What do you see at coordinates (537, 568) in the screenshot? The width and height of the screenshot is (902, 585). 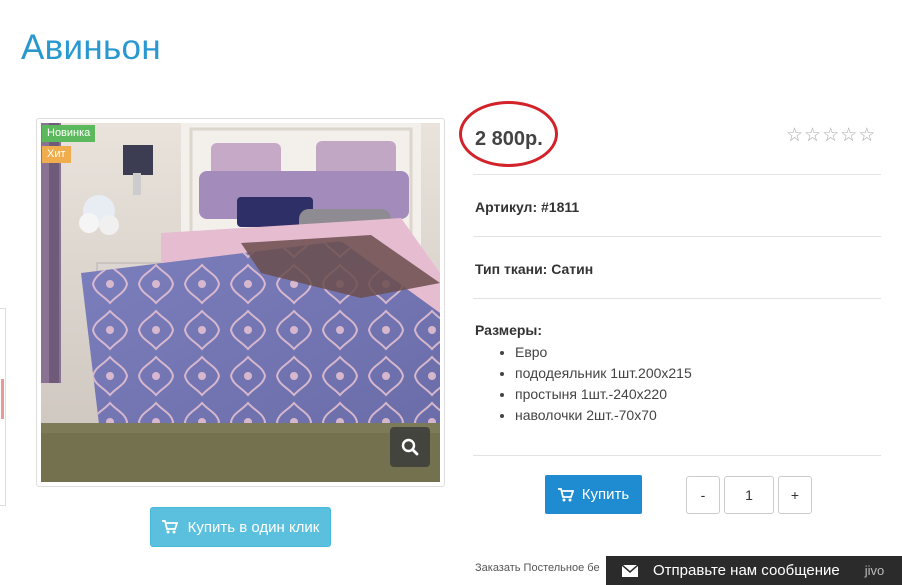 I see `order-text: Заказать Постельное бе` at bounding box center [537, 568].